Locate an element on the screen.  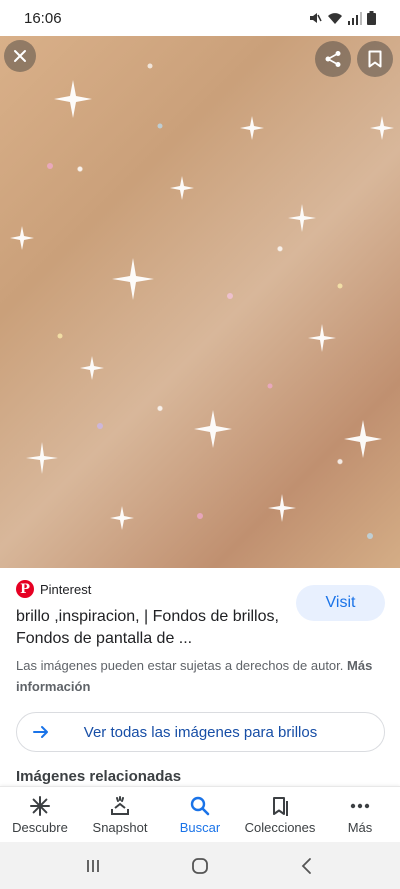
bookmark-button is located at coordinates (375, 59).